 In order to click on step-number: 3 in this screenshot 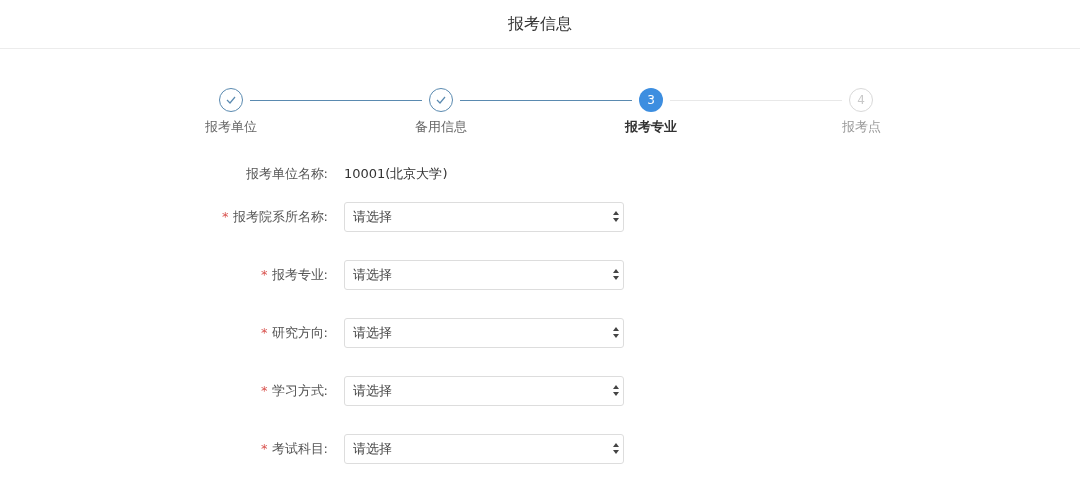, I will do `click(651, 100)`.